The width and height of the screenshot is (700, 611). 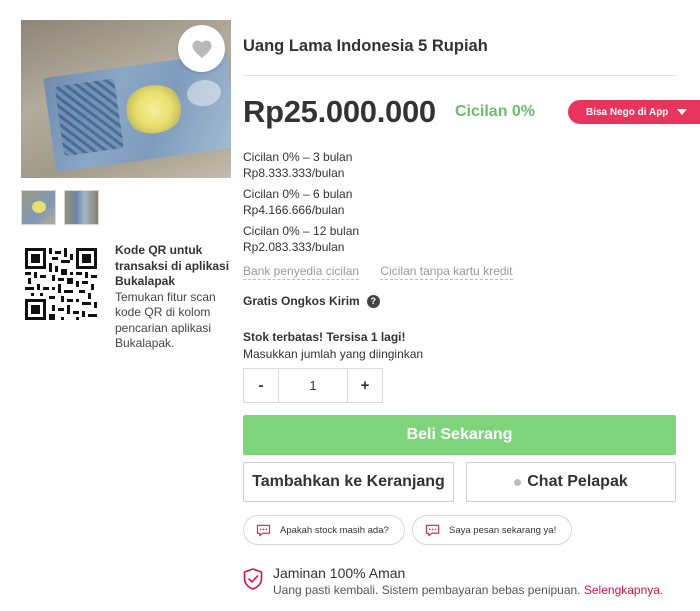 I want to click on banknote-text-area, so click(x=204, y=93).